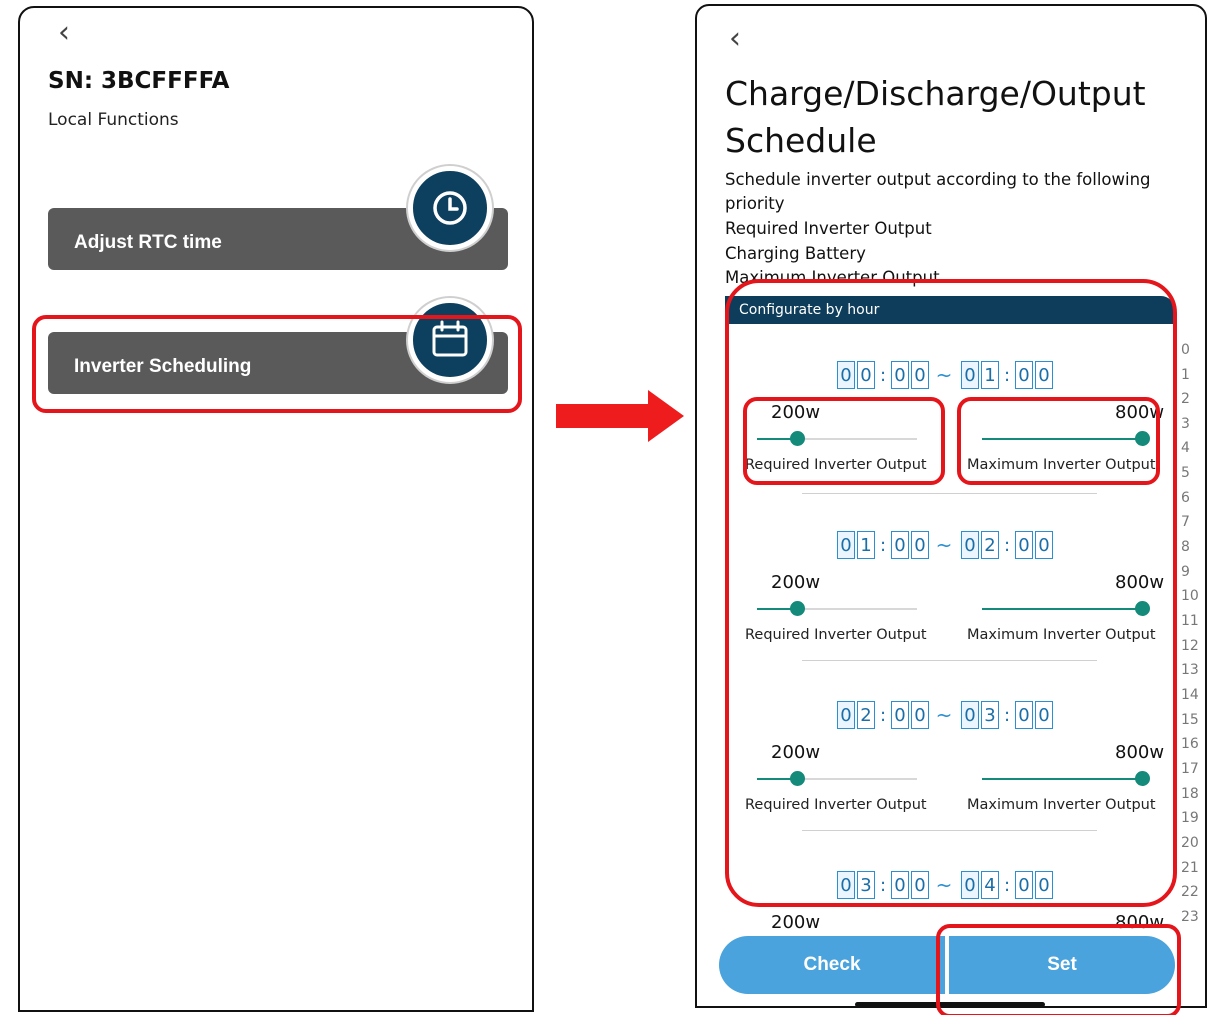  I want to click on required-output-label: Required Inverter Output, so click(836, 805).